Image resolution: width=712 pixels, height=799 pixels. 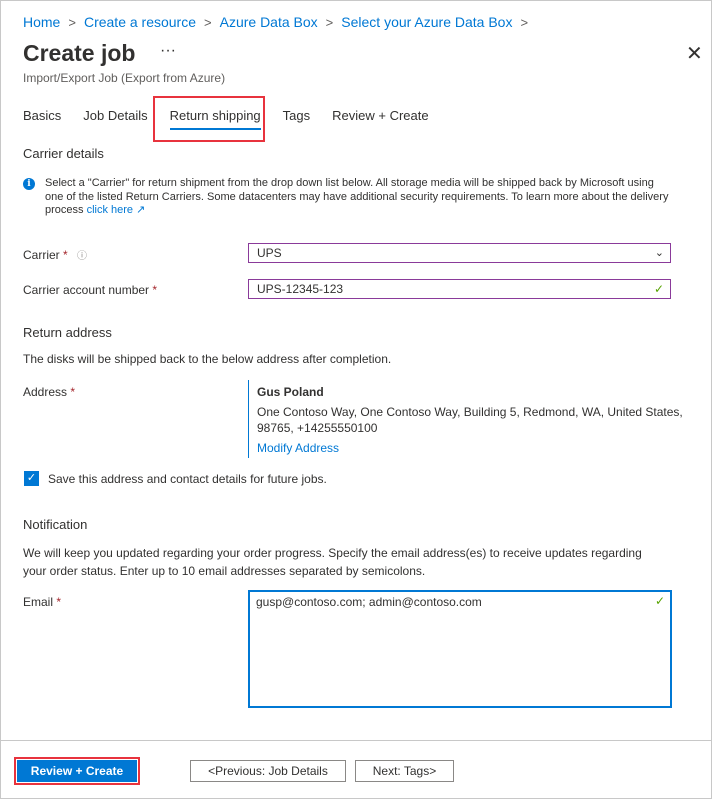 I want to click on previous-button: <Previous: Job Details, so click(x=268, y=771).